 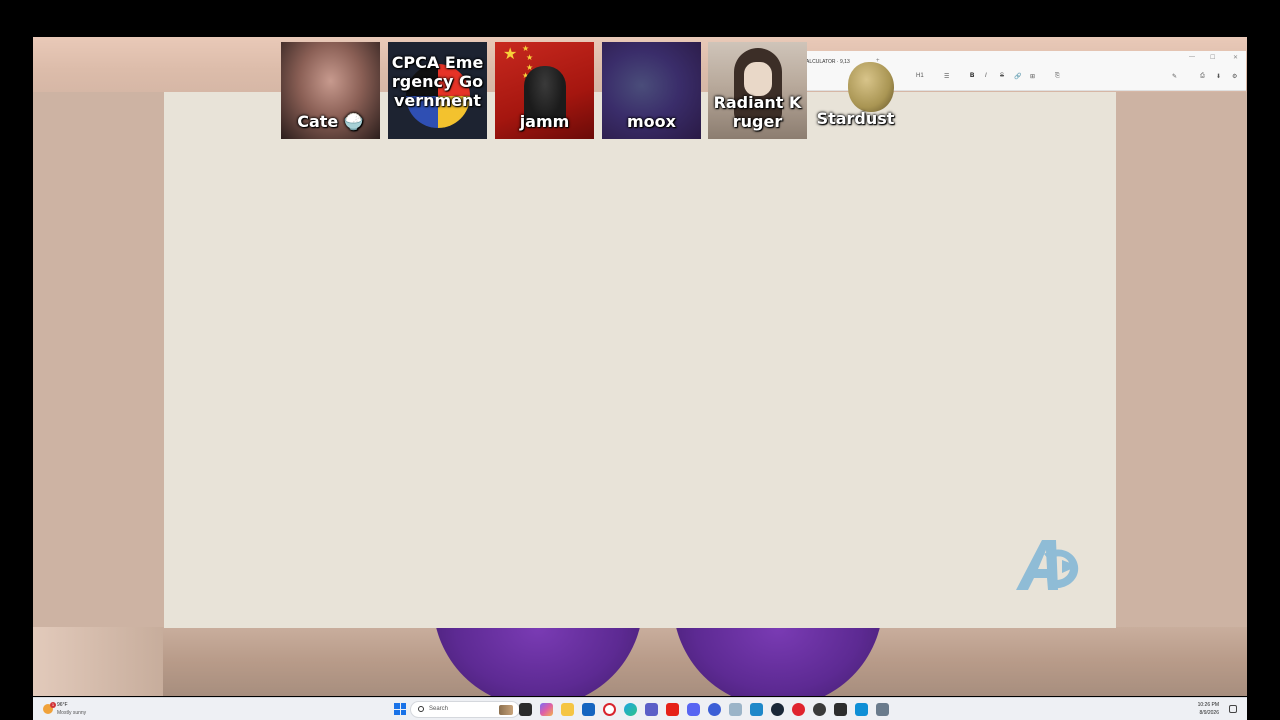 What do you see at coordinates (330, 121) in the screenshot?
I see `participant-name: Cate 🍚` at bounding box center [330, 121].